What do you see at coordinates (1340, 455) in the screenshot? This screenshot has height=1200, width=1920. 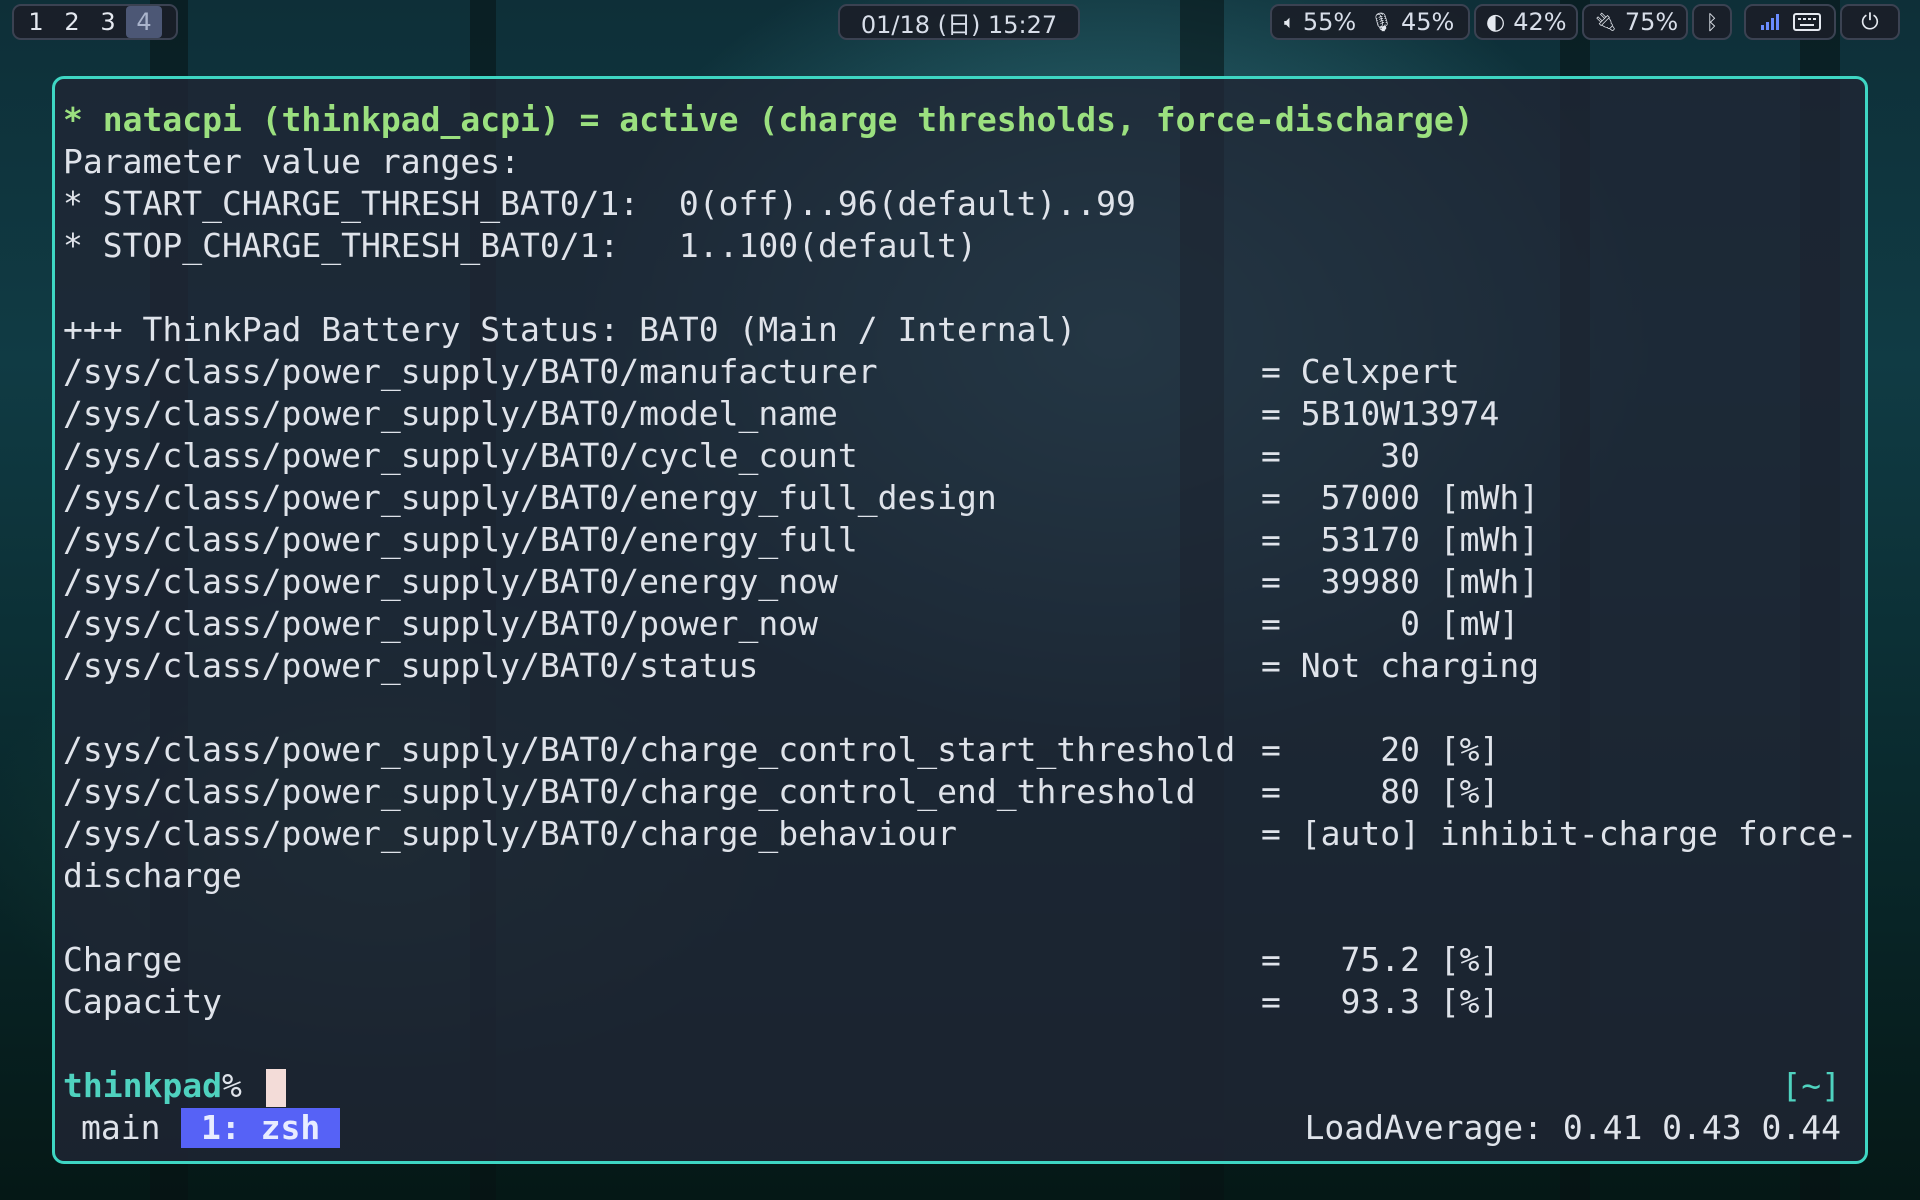 I see `row-value: = 30` at bounding box center [1340, 455].